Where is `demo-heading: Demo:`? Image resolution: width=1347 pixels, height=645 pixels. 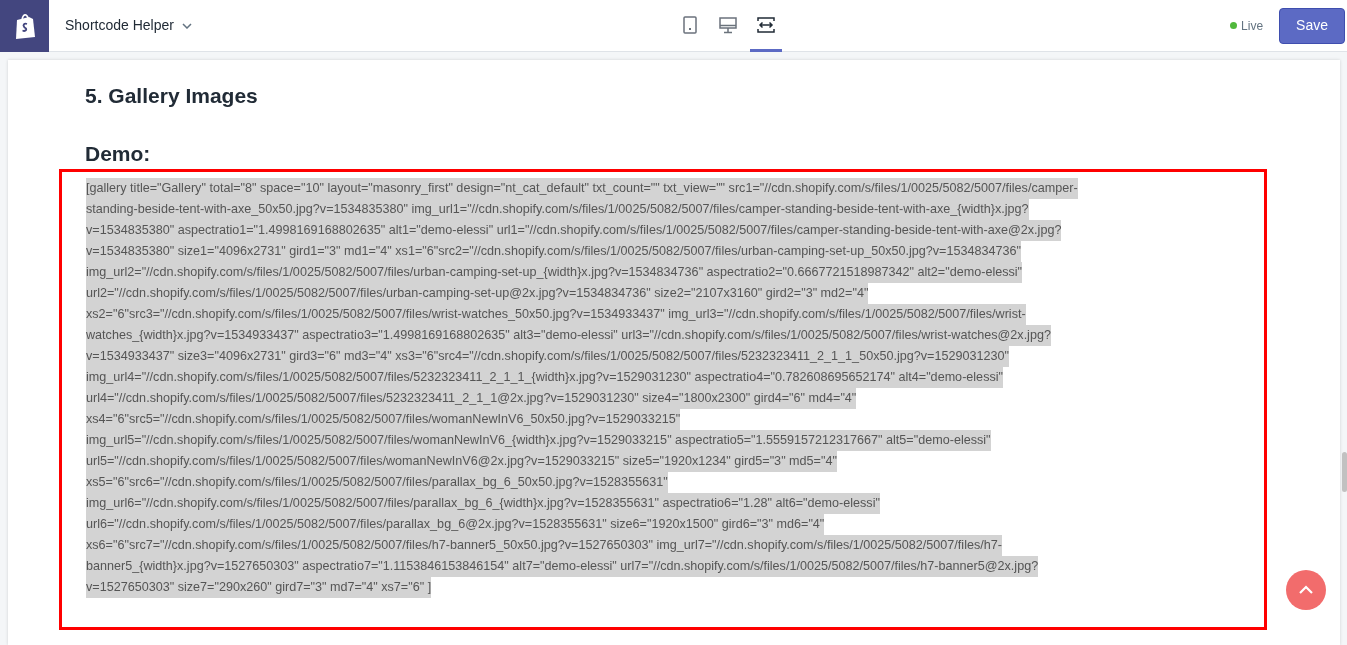
demo-heading: Demo: is located at coordinates (118, 153).